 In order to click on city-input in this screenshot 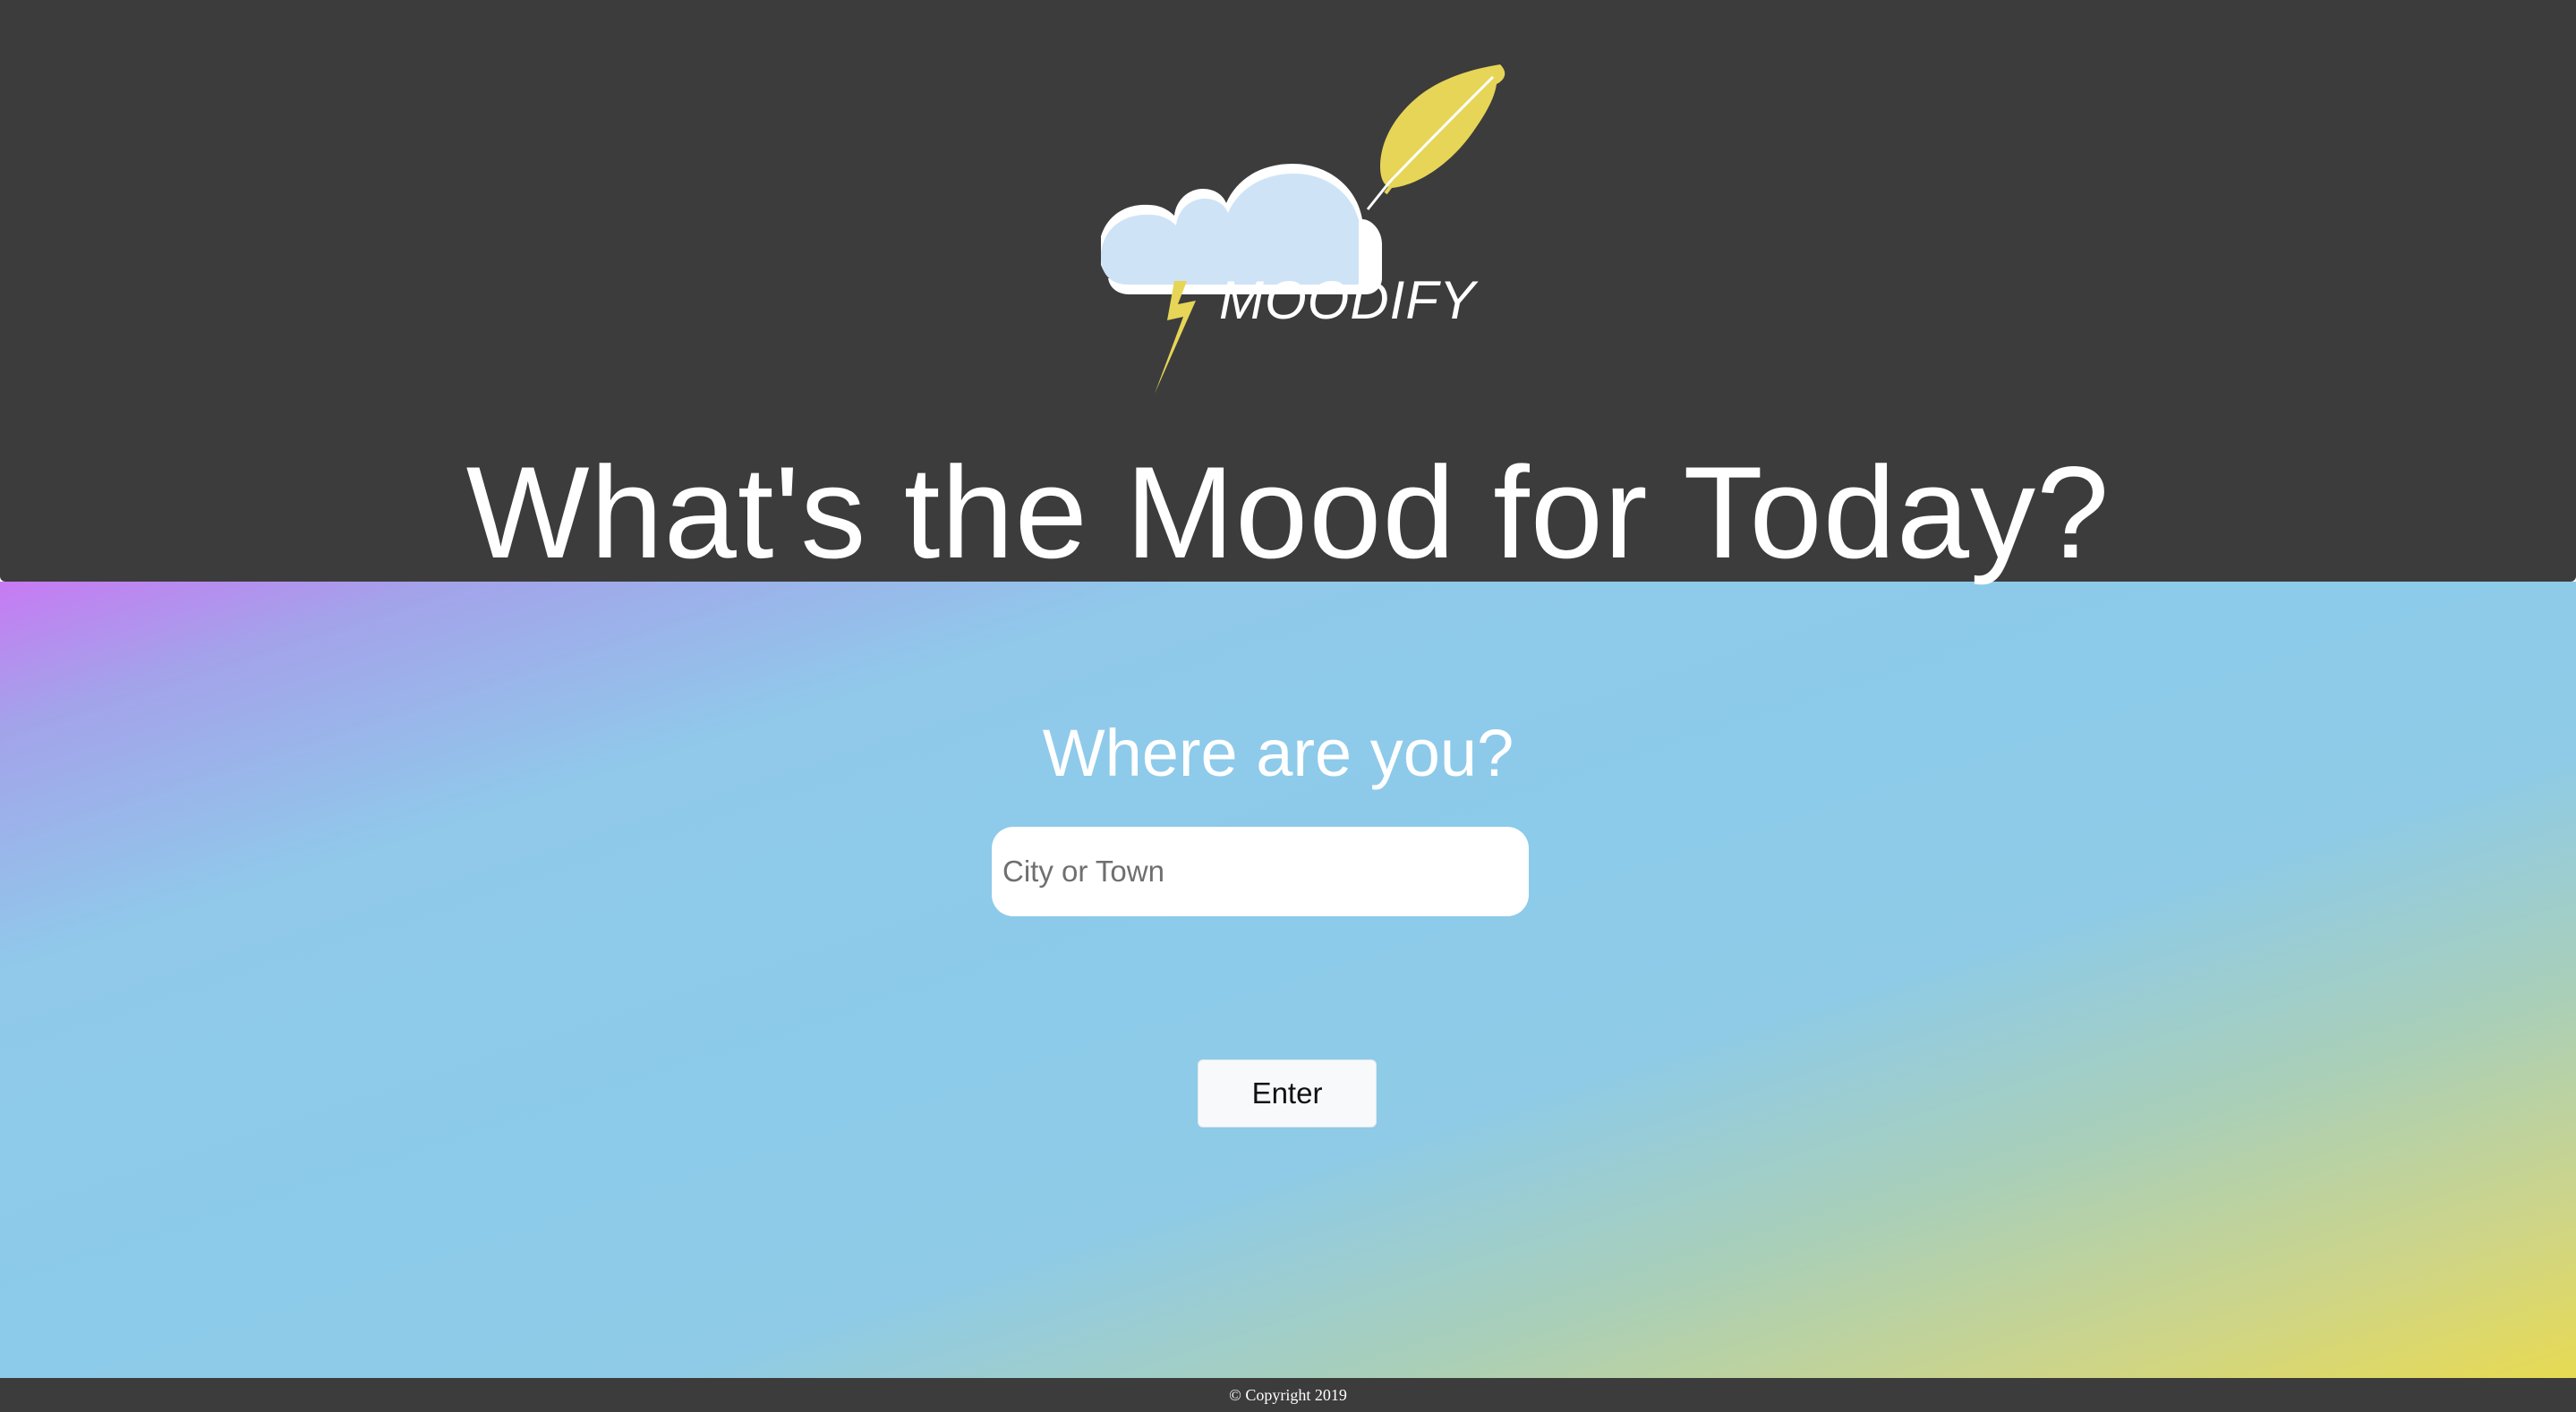, I will do `click(1260, 872)`.